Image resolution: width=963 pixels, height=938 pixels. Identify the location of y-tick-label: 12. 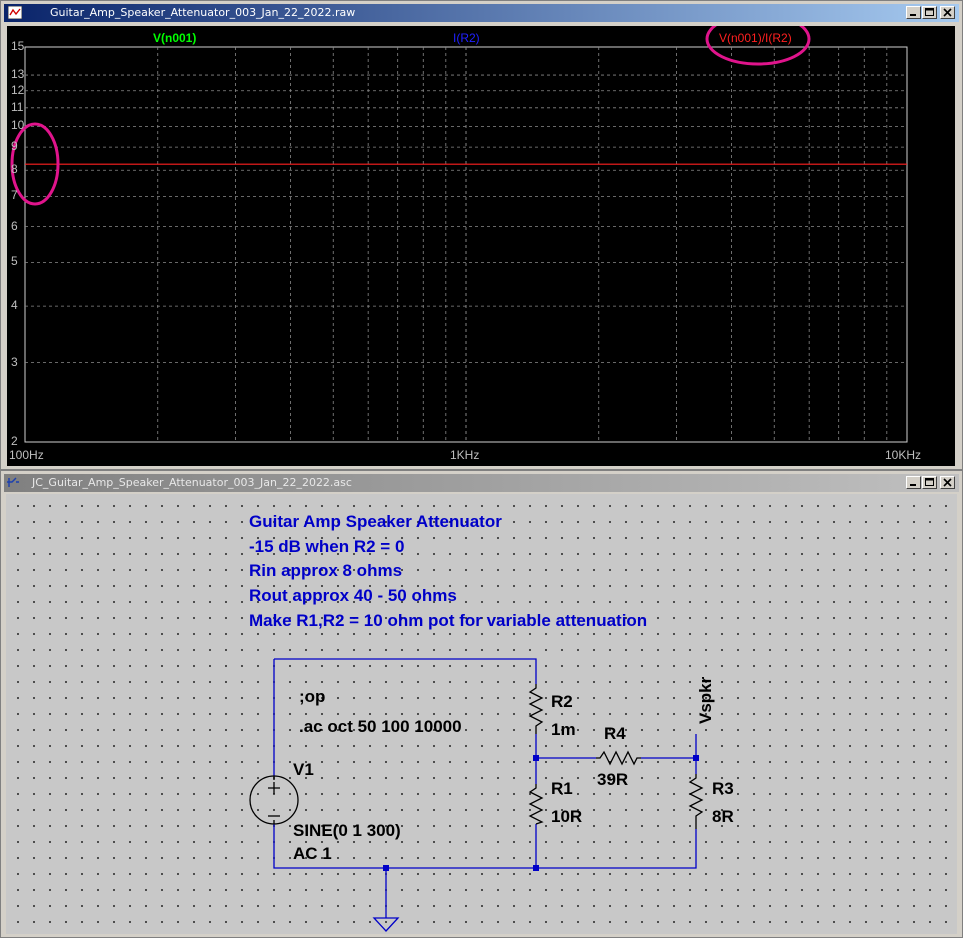
(18, 89).